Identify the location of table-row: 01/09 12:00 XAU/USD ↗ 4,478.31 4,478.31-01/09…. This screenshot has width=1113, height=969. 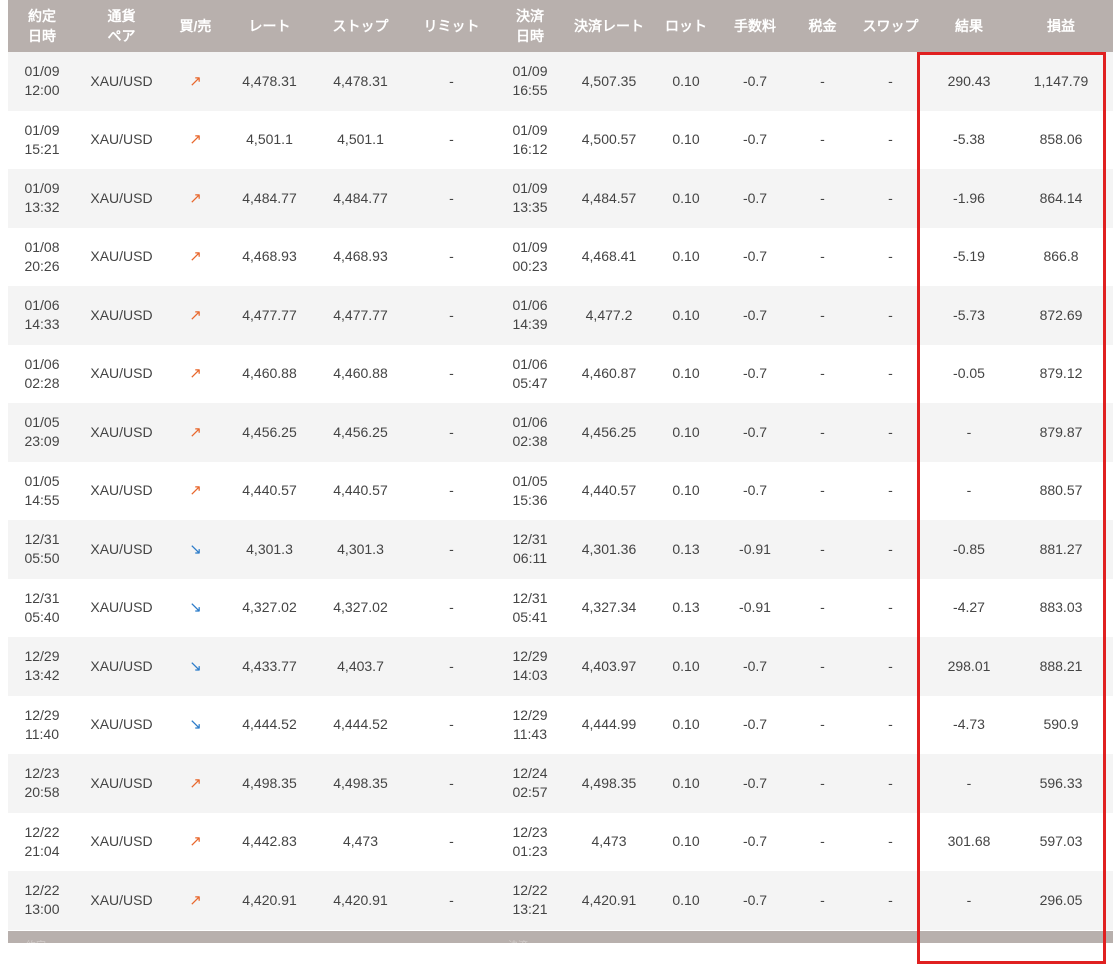
(560, 81).